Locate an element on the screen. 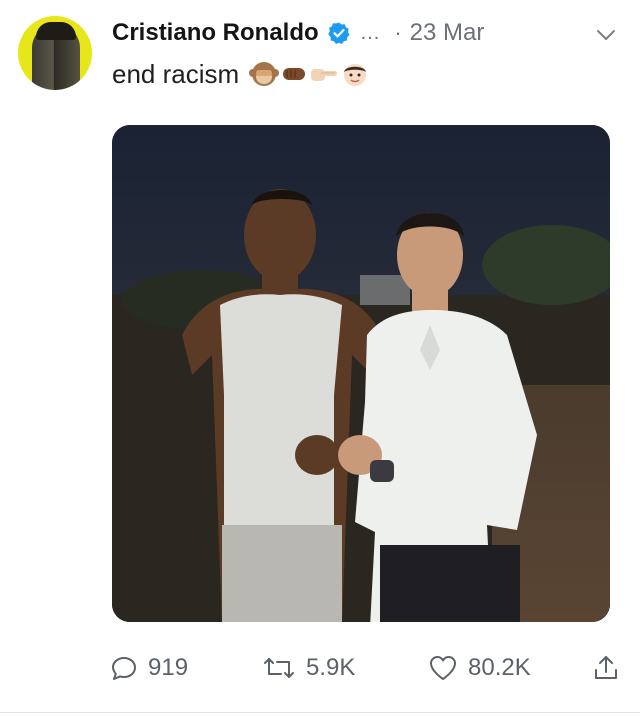 This screenshot has height=716, width=640. boy-face-icon is located at coordinates (355, 75).